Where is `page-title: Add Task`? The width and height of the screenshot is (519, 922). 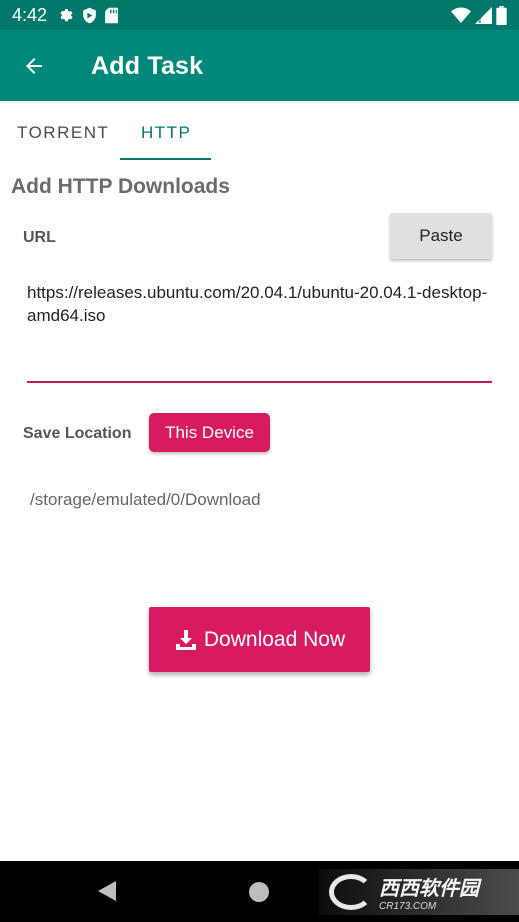 page-title: Add Task is located at coordinates (147, 66).